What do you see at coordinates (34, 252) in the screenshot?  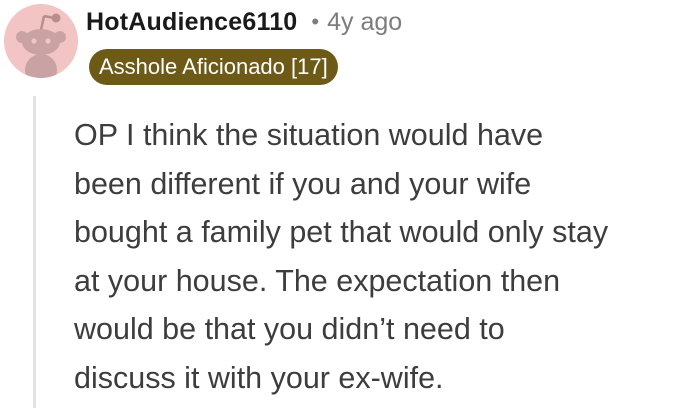 I see `thread-collapse-line` at bounding box center [34, 252].